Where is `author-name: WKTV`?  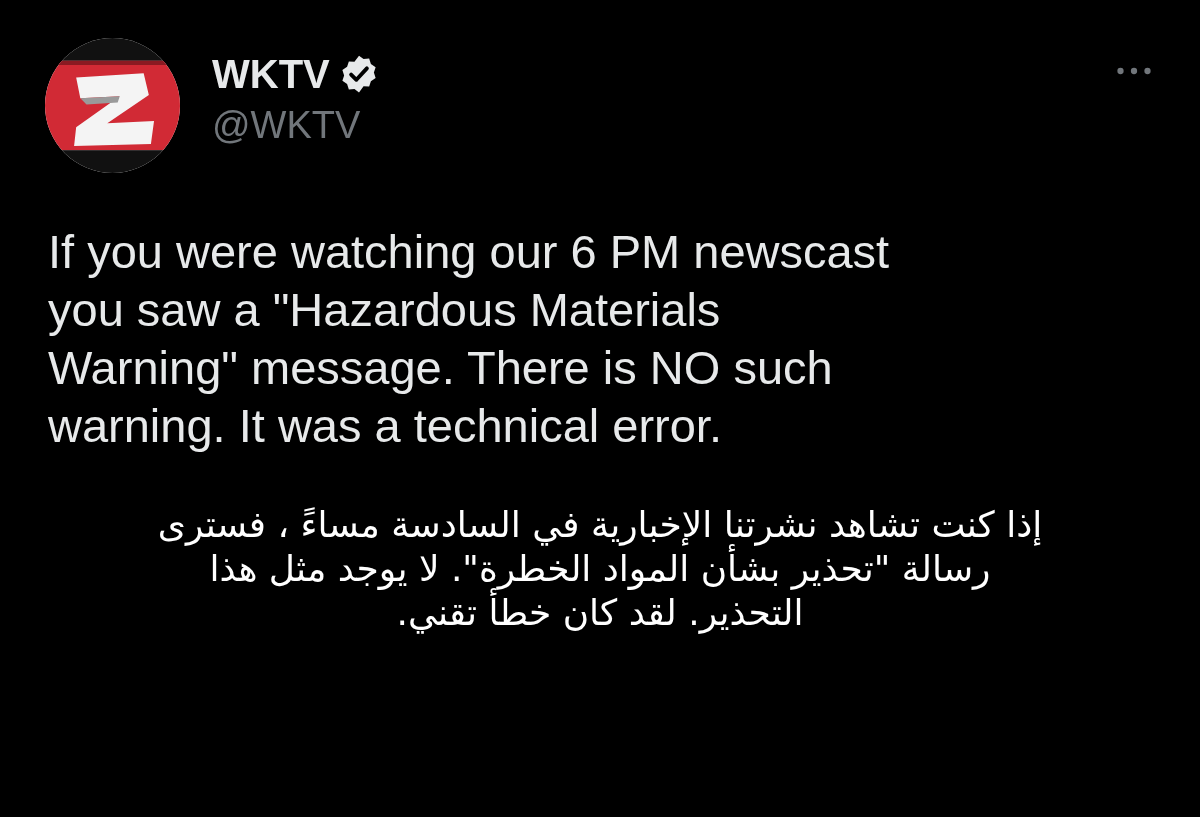
author-name: WKTV is located at coordinates (271, 74).